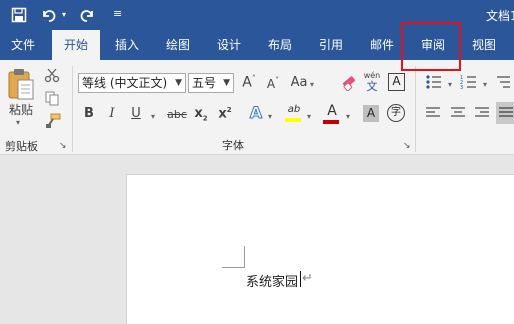 This screenshot has height=324, width=514. Describe the element at coordinates (177, 114) in the screenshot. I see `strikethrough-button: abc` at that location.